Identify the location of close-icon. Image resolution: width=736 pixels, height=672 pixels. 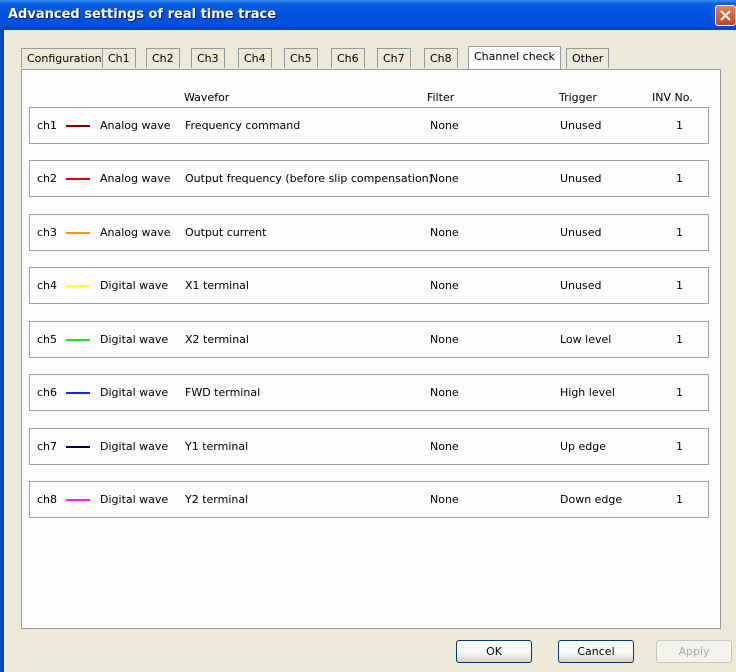
(725, 15).